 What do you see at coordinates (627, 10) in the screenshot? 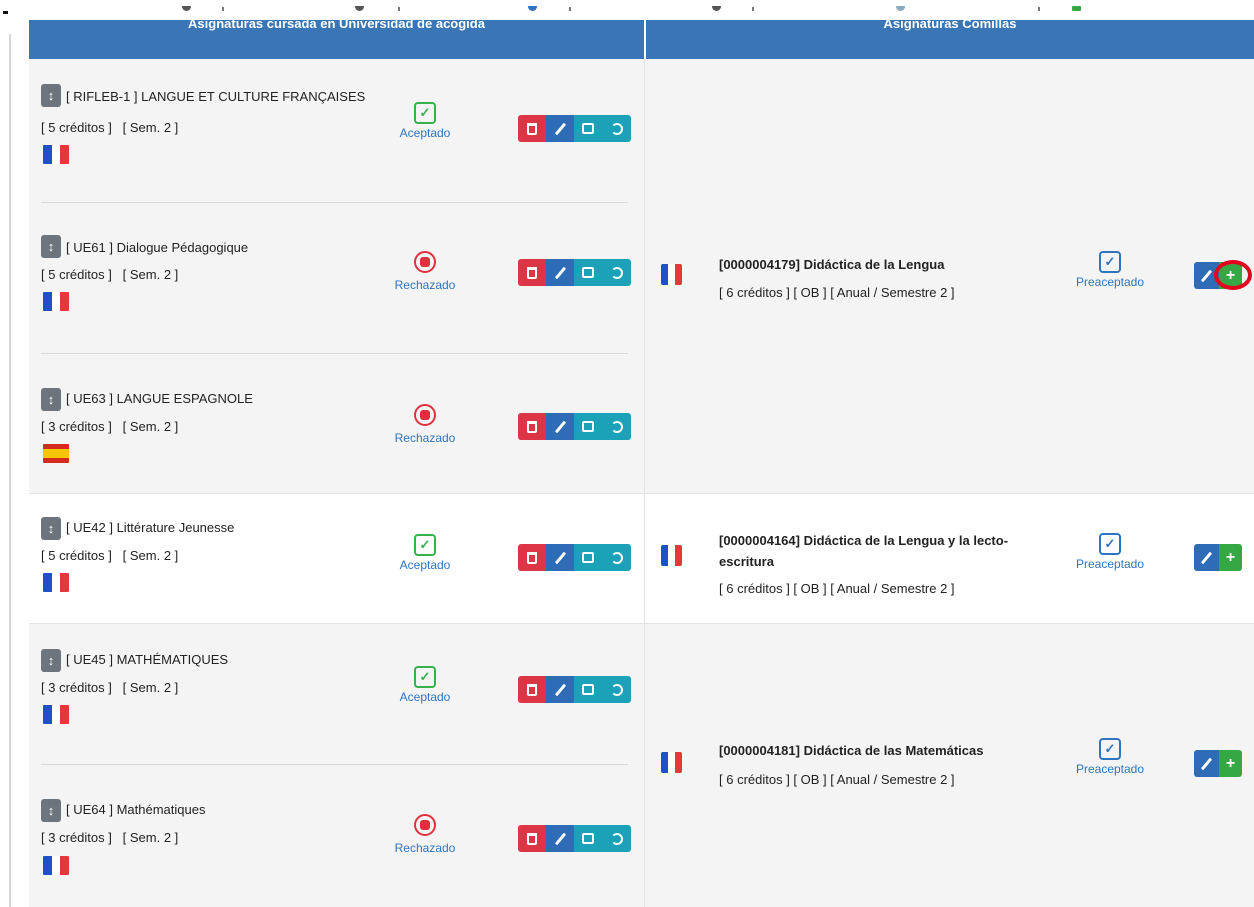
I see `top-strip` at bounding box center [627, 10].